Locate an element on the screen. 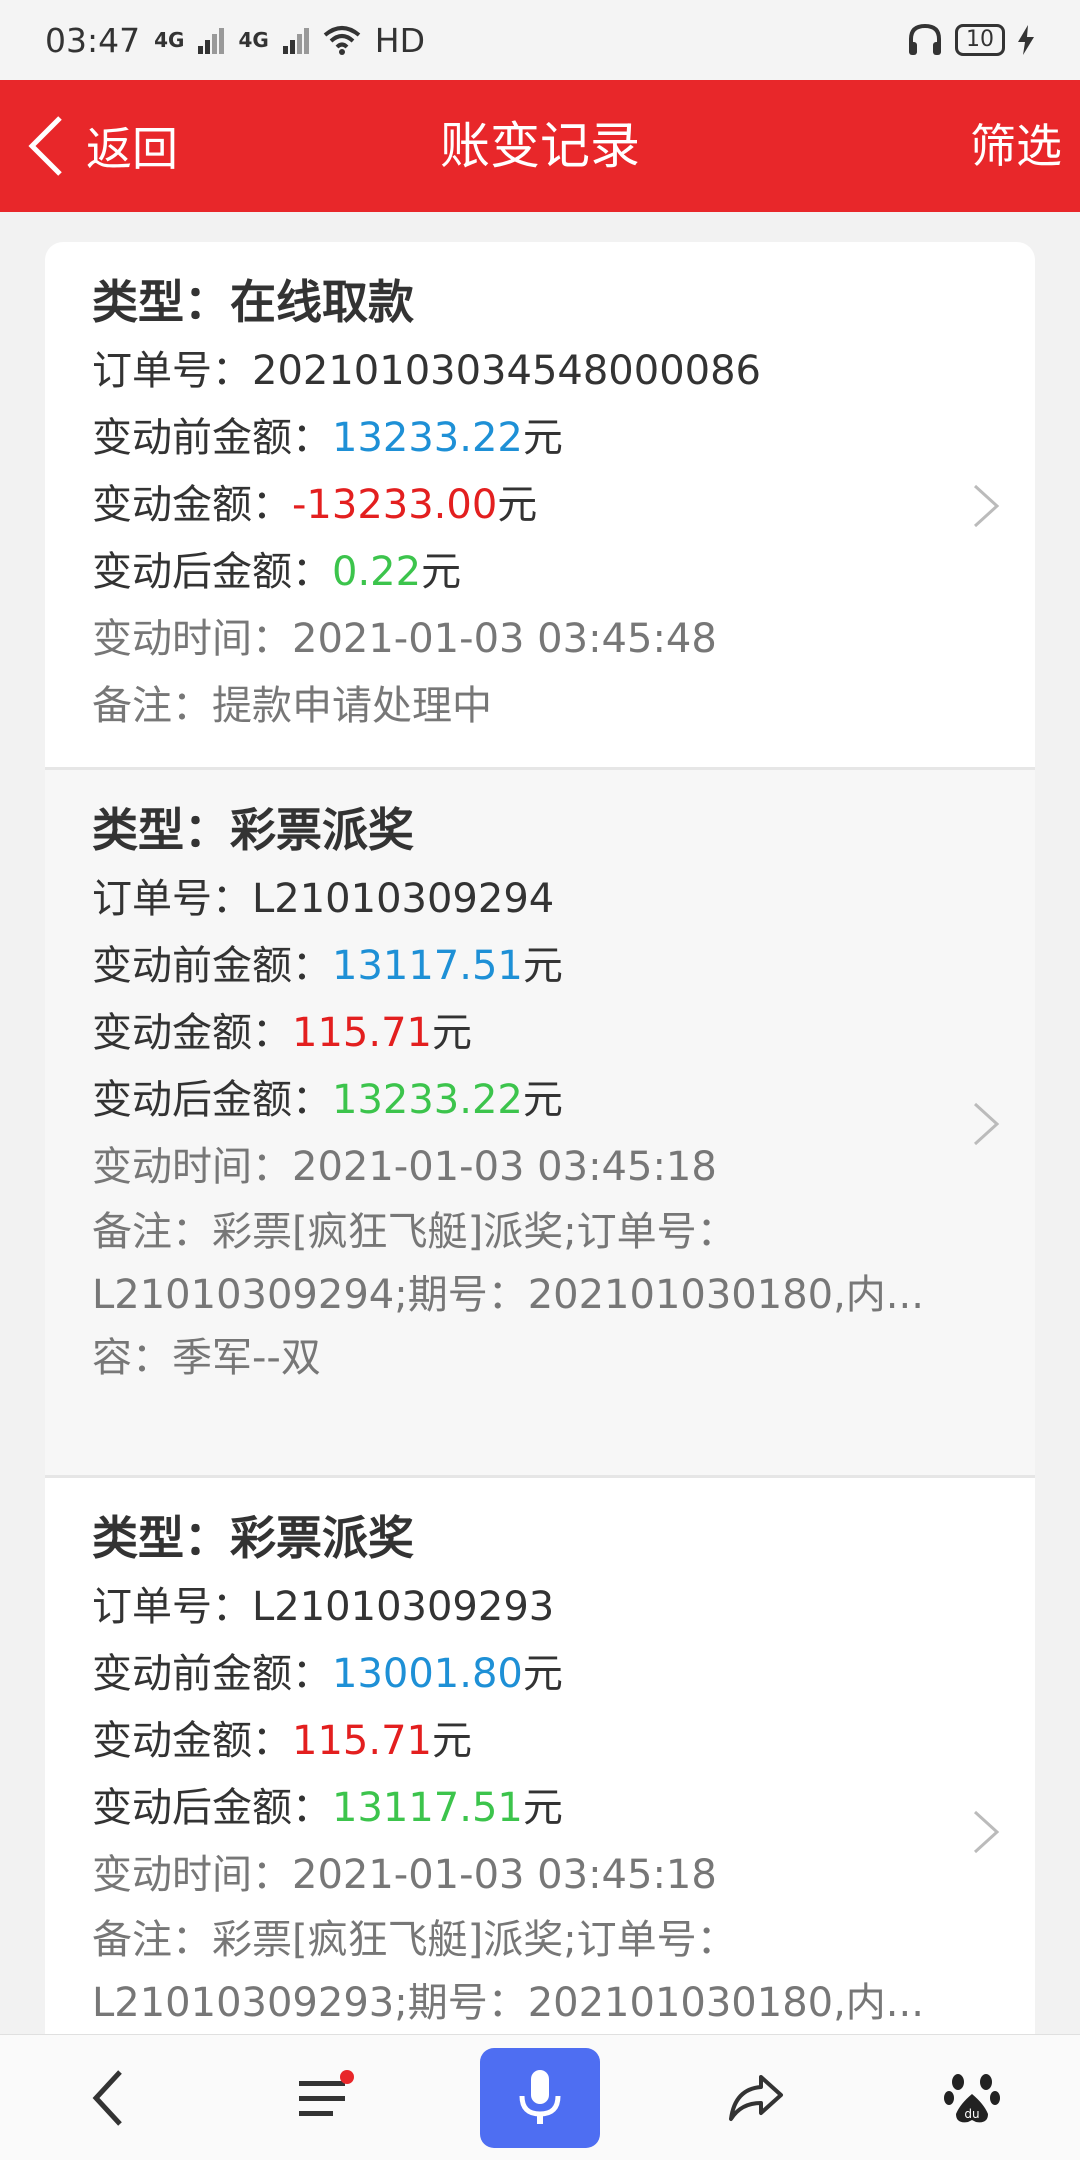 This screenshot has height=2160, width=1080. mic-icon is located at coordinates (540, 2096).